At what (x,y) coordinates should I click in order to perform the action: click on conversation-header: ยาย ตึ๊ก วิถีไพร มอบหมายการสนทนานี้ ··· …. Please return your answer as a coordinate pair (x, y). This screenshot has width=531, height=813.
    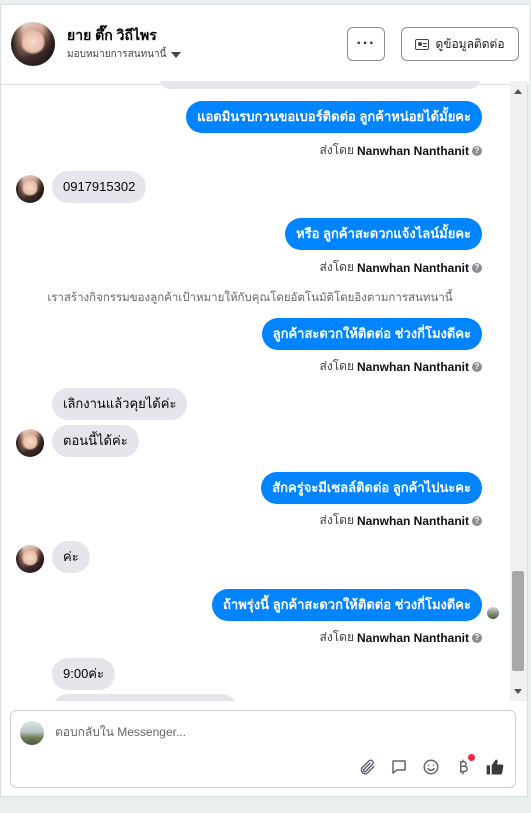
    Looking at the image, I should click on (265, 45).